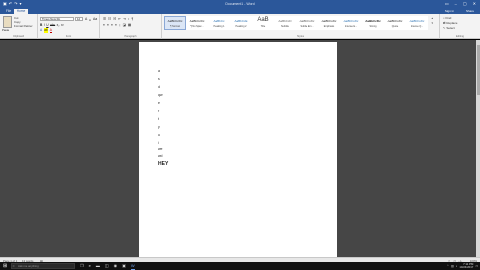  What do you see at coordinates (460, 3) in the screenshot?
I see `window-controls: ▭ – ▢ ✕` at bounding box center [460, 3].